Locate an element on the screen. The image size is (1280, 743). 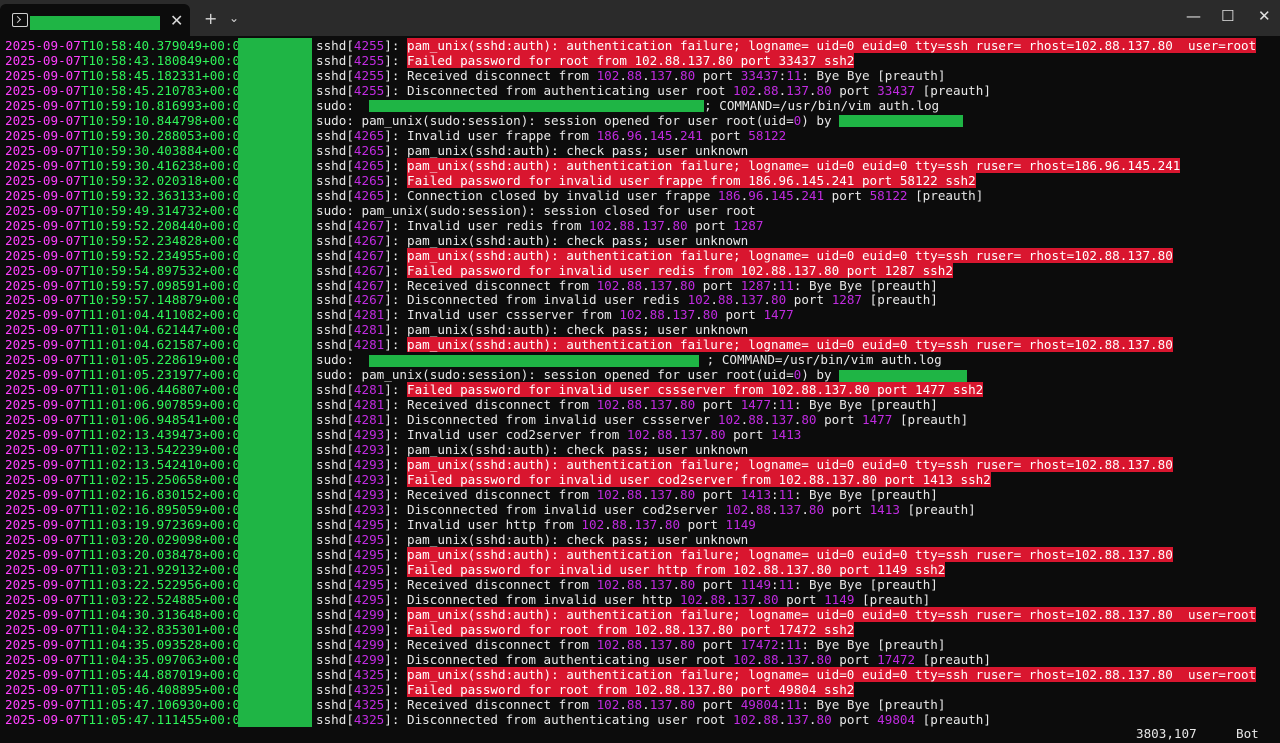
close-window-button: ✕ is located at coordinates (1264, 16).